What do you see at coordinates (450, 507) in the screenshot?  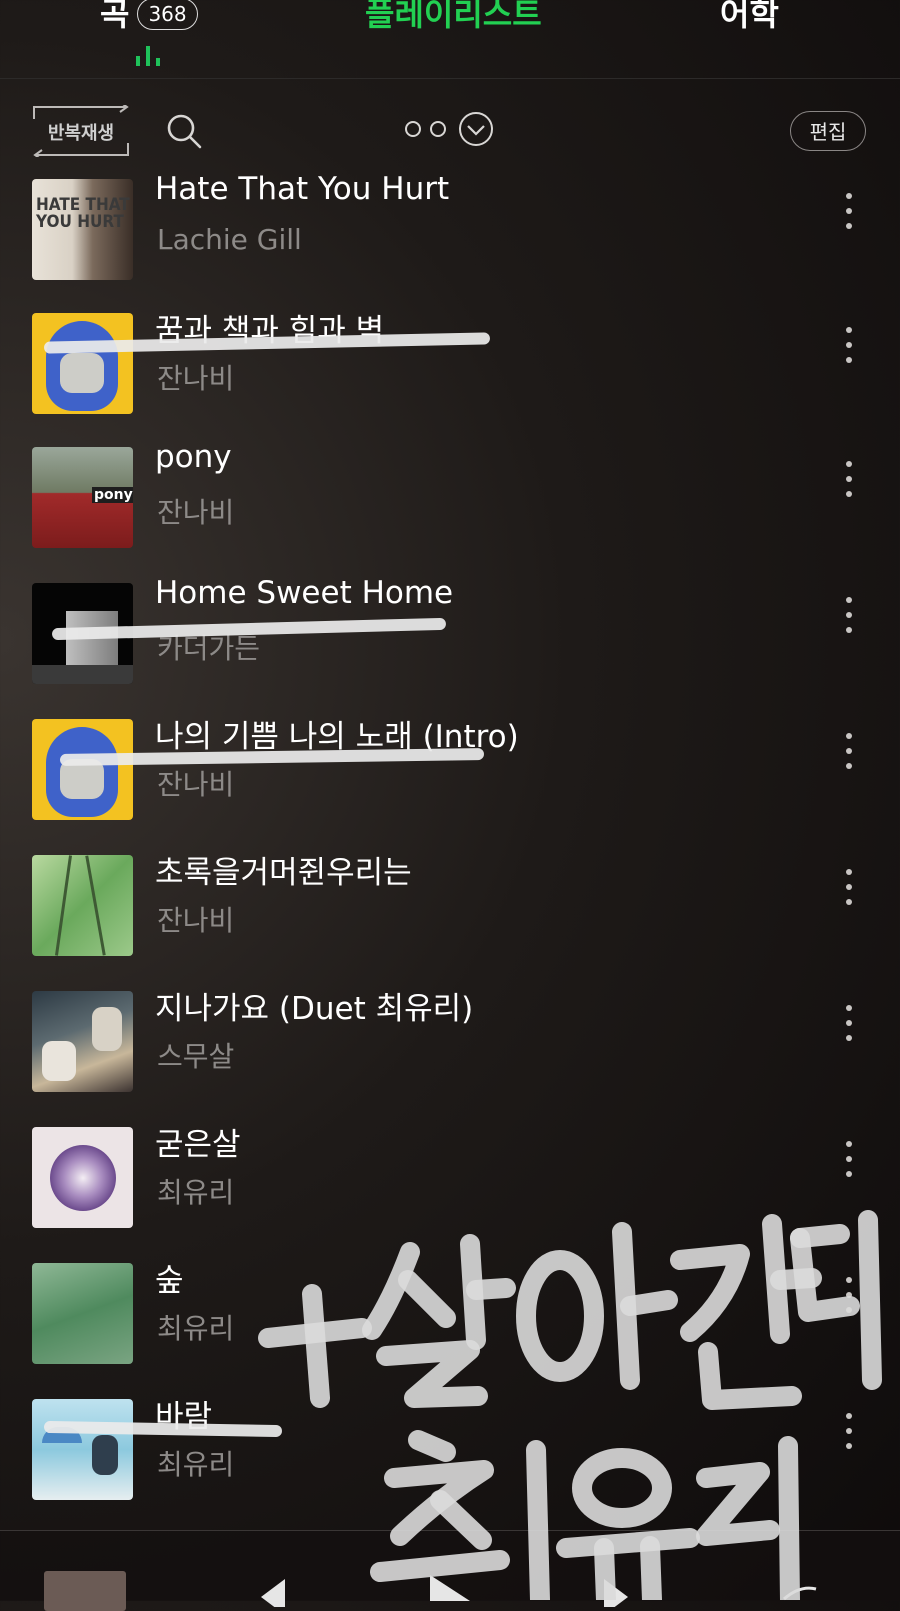 I see `song-row: pony pony 잔나비` at bounding box center [450, 507].